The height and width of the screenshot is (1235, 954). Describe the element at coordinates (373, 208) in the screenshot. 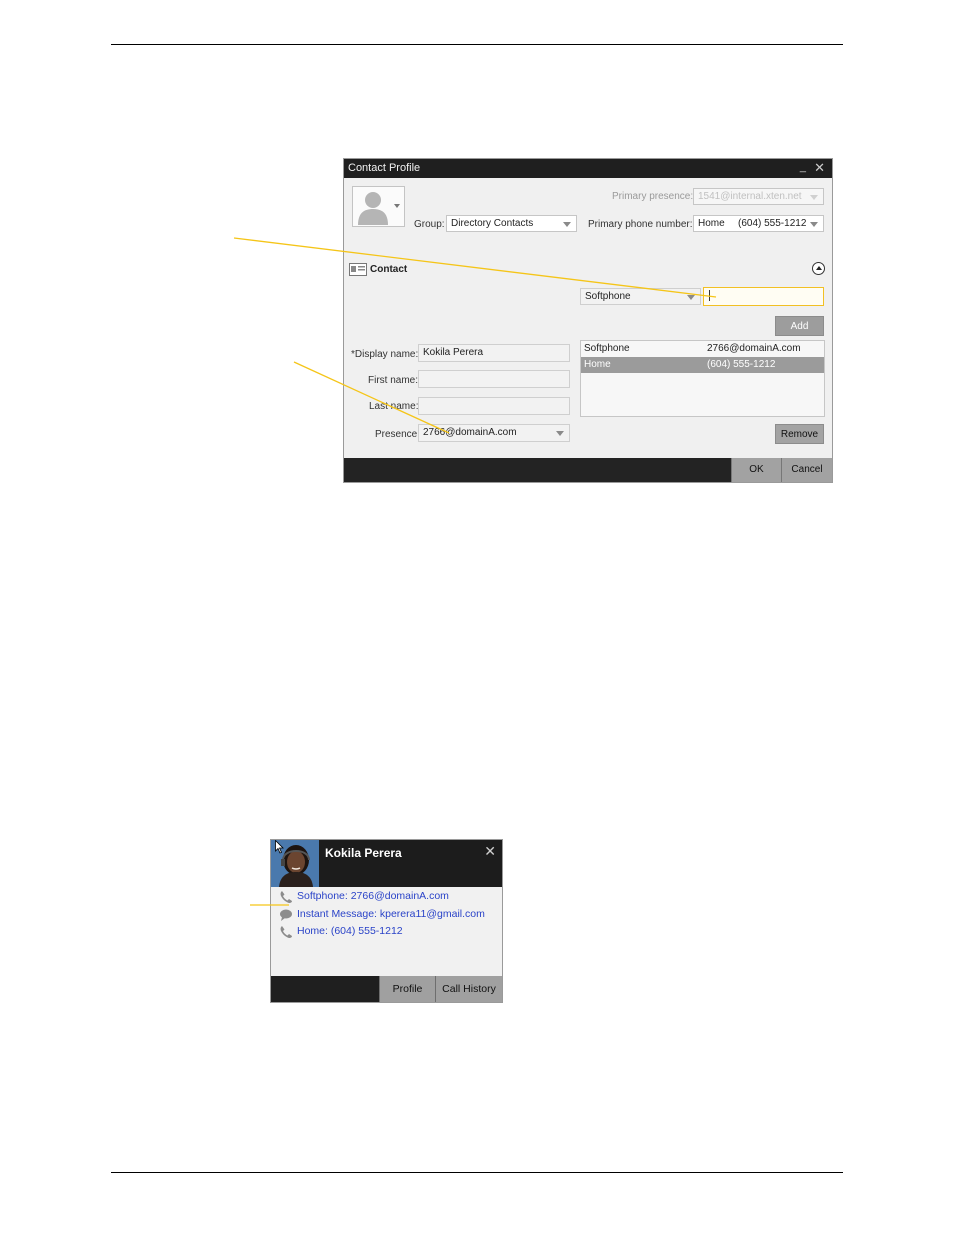

I see `person-silhouette-icon` at that location.